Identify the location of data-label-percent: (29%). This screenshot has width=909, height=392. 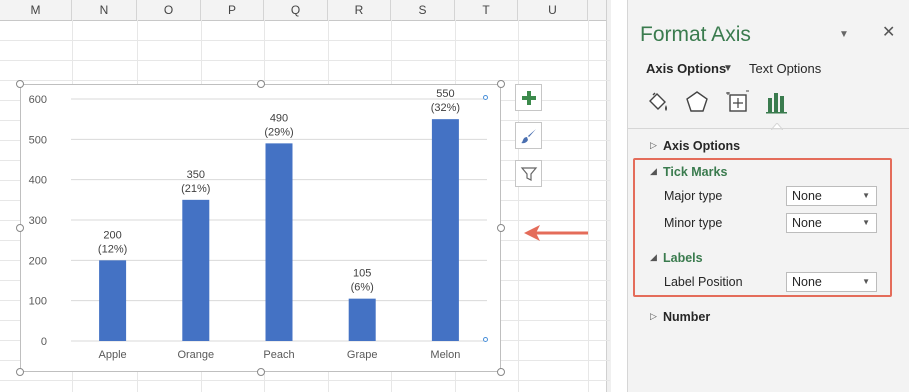
(278, 132).